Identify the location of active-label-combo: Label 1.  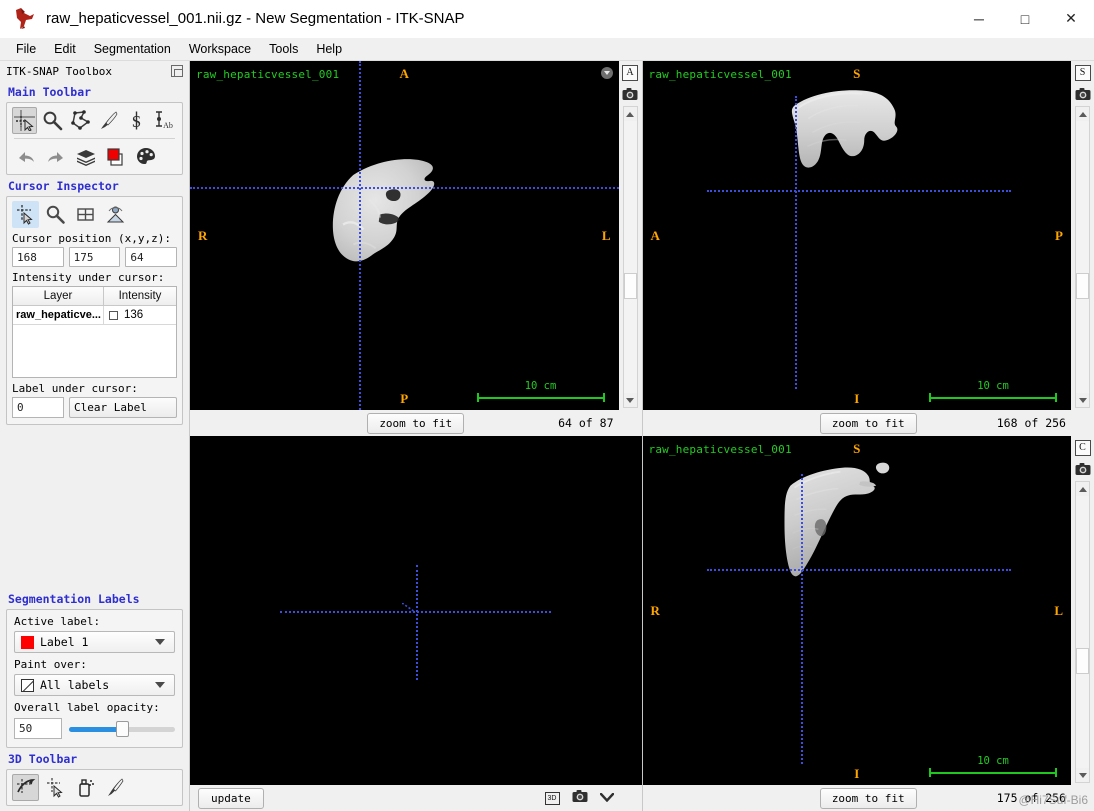
(94, 642).